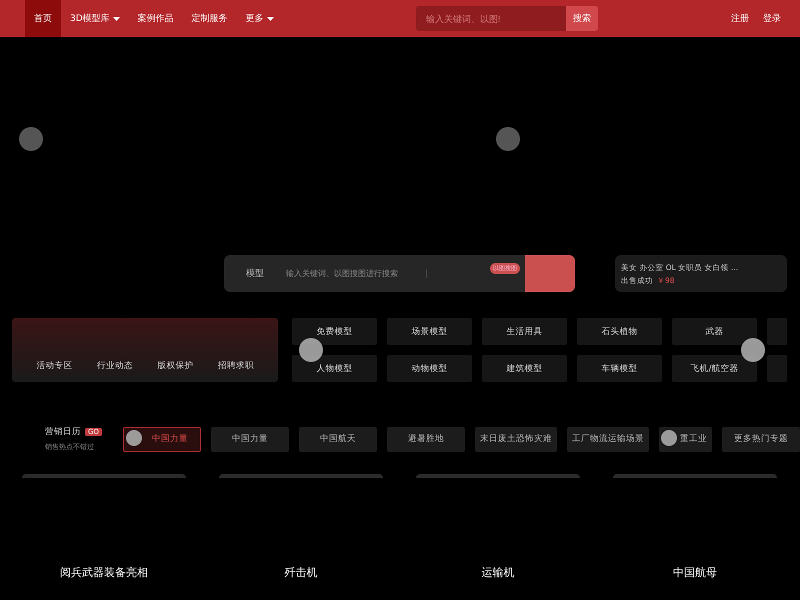 This screenshot has width=800, height=600. I want to click on card-caption: 阅兵武器装备亮相, so click(104, 572).